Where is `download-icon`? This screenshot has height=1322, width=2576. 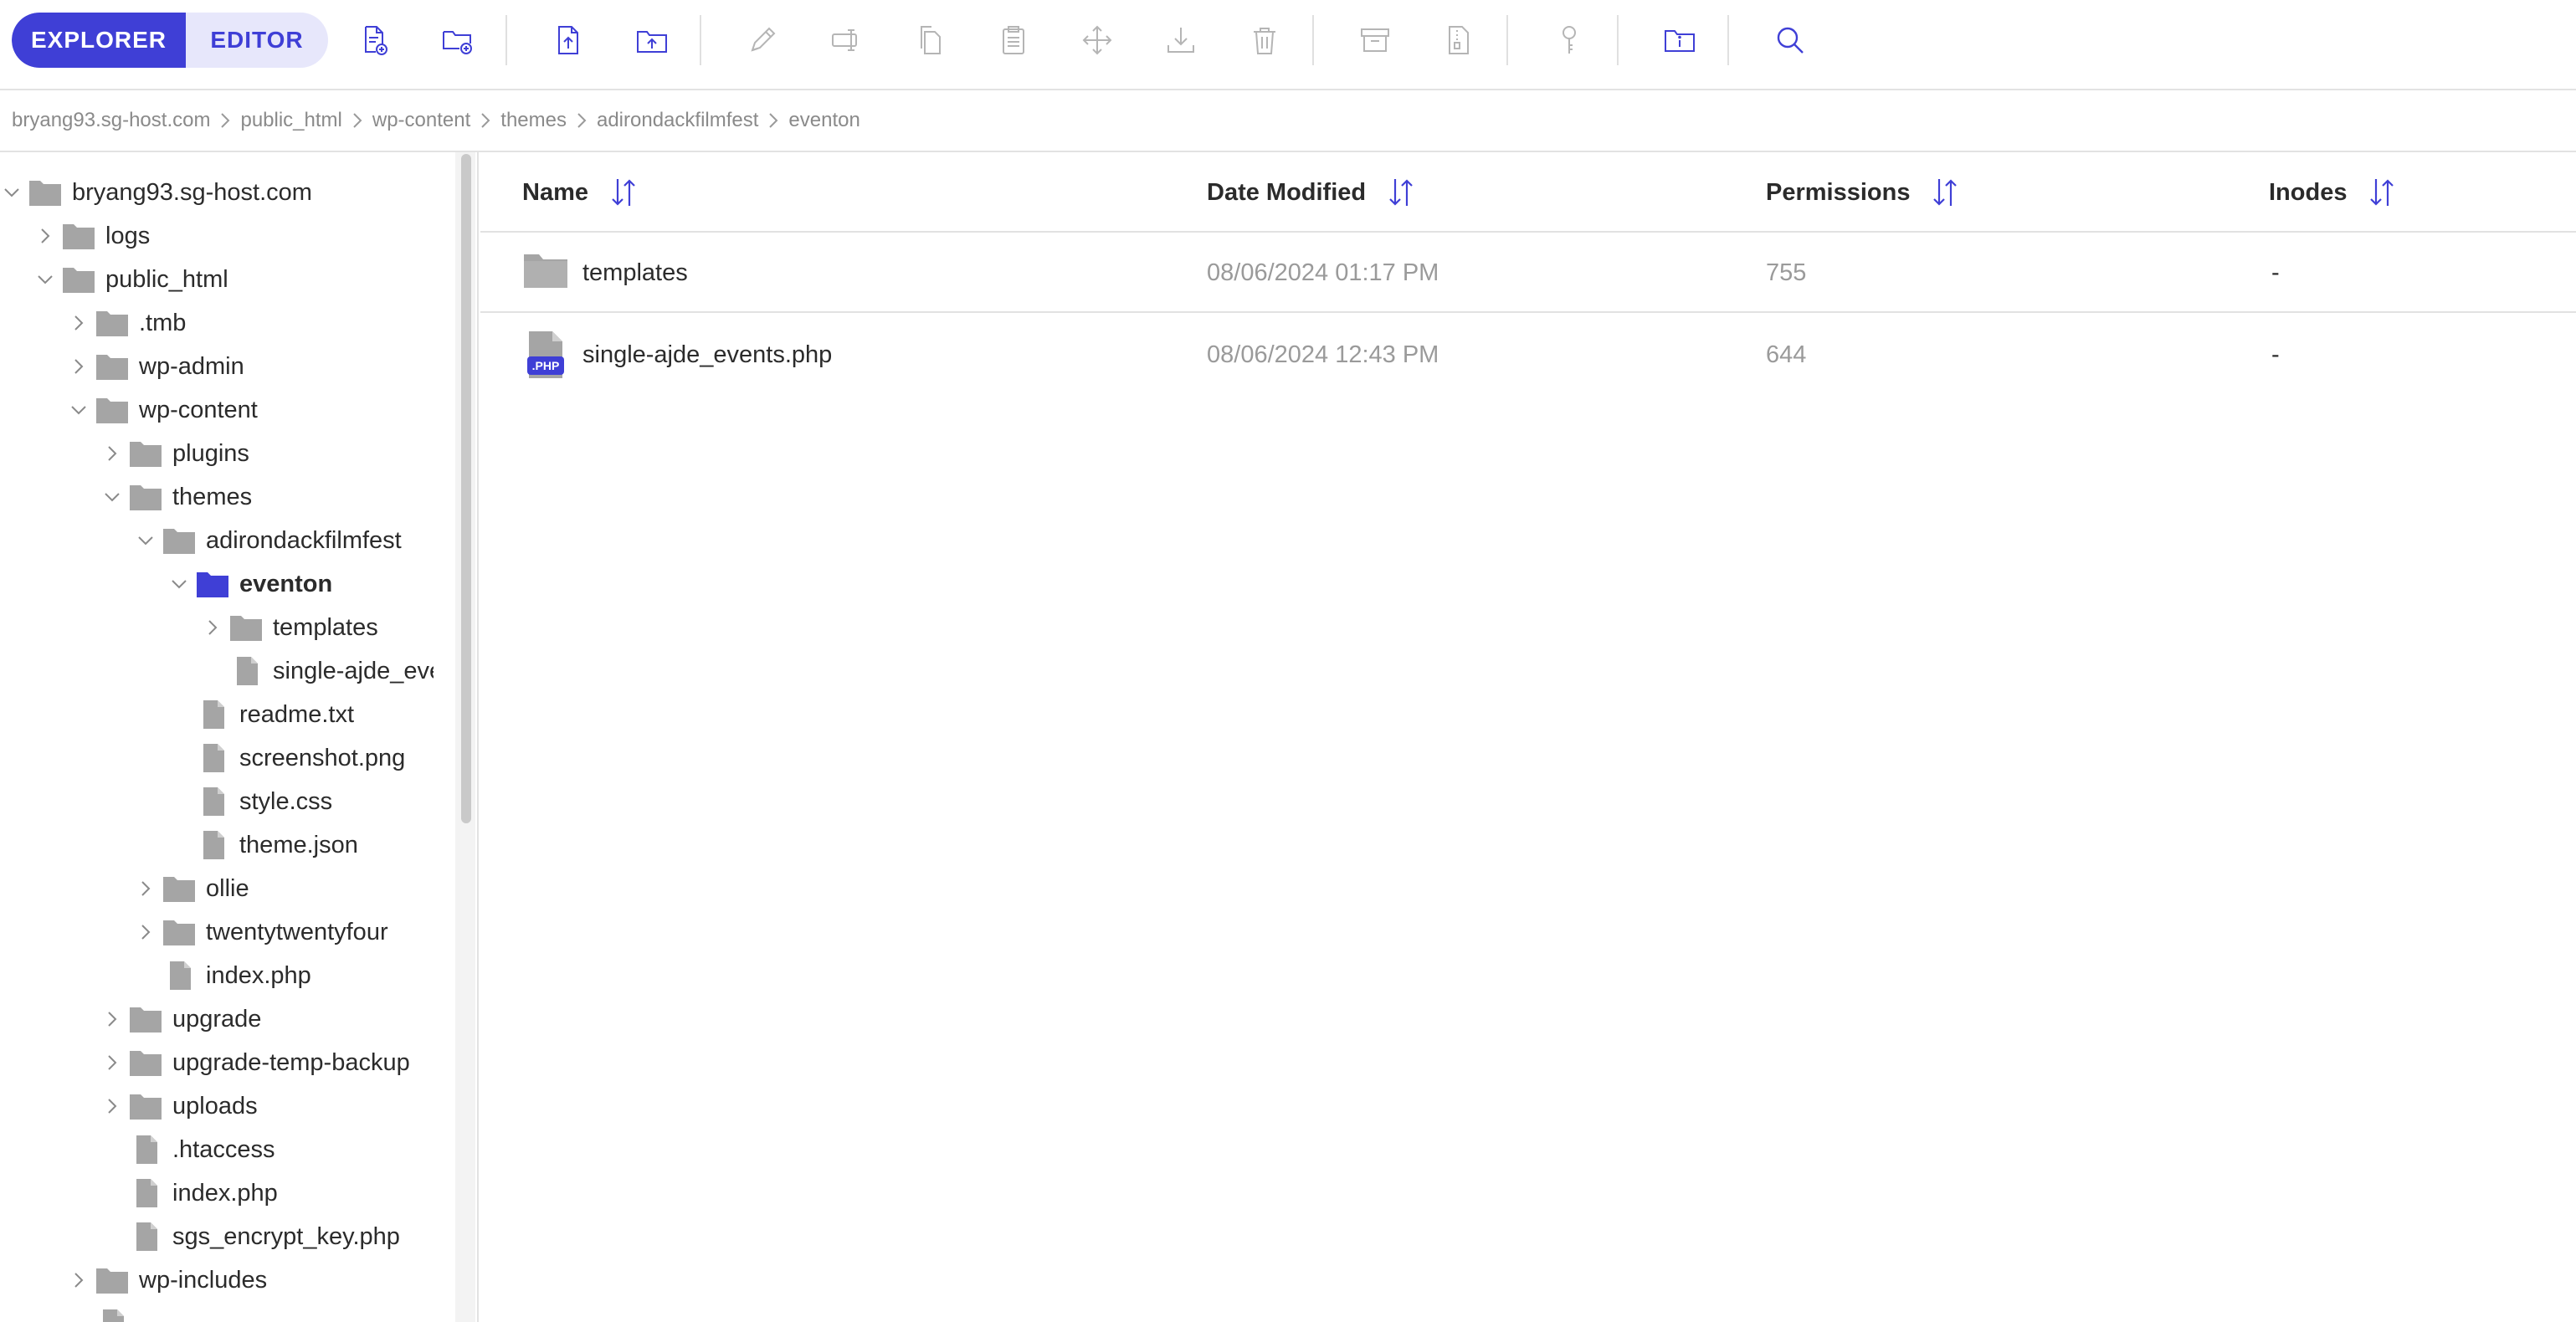 download-icon is located at coordinates (1180, 40).